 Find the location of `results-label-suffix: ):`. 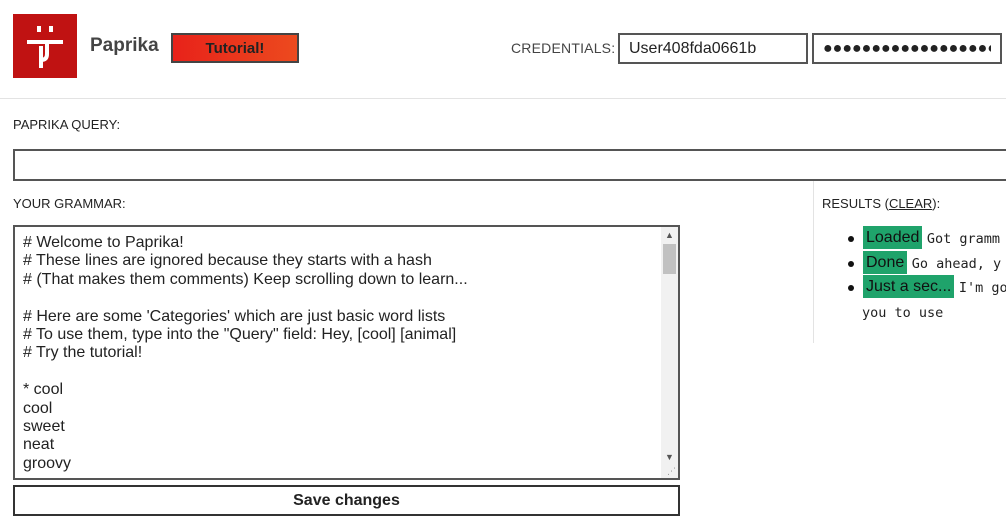

results-label-suffix: ): is located at coordinates (936, 203).